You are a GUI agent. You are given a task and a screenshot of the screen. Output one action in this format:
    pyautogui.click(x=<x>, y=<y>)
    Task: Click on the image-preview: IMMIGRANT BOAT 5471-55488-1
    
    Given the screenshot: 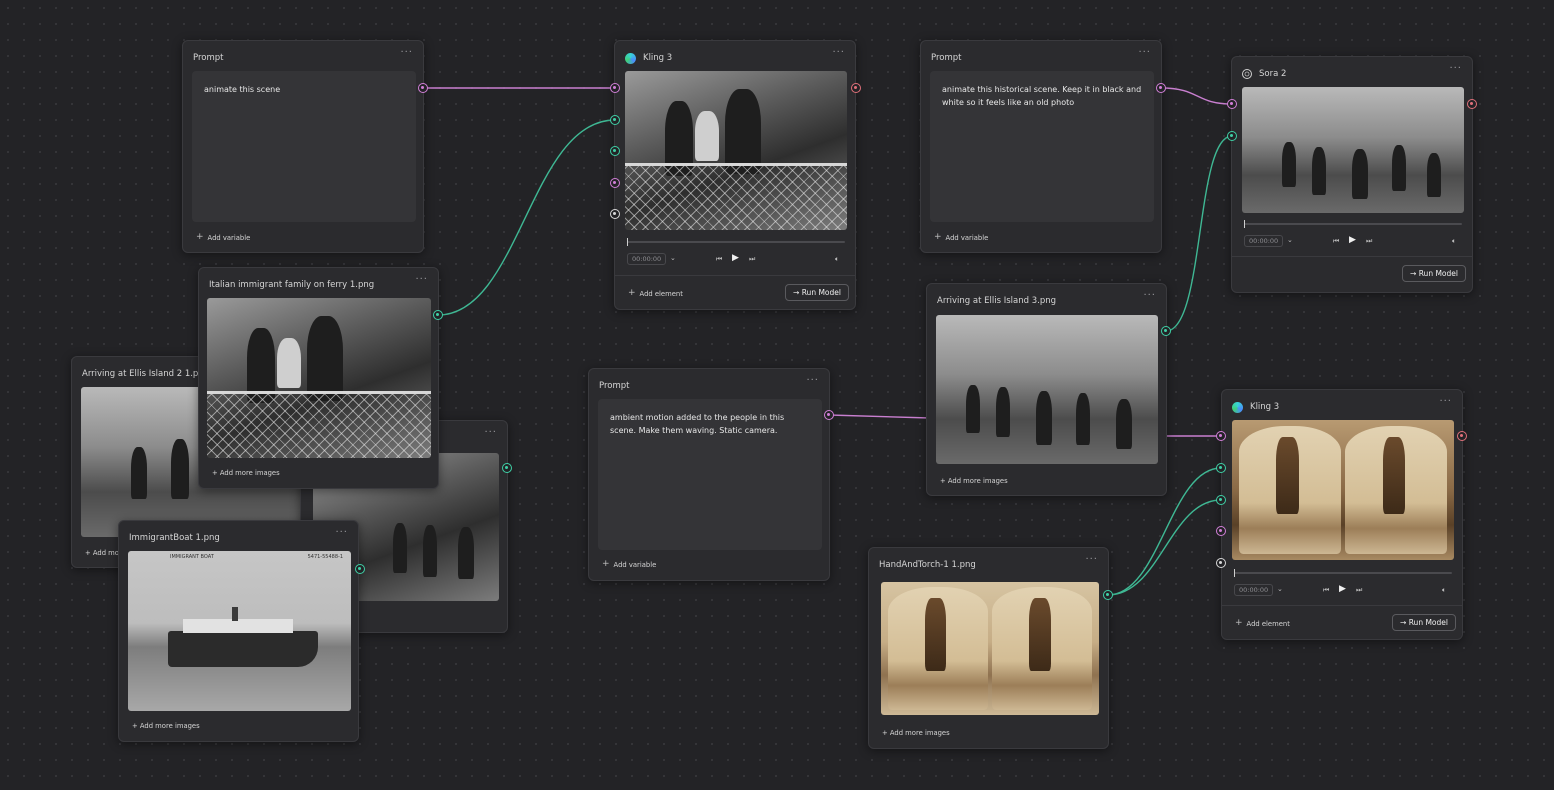 What is the action you would take?
    pyautogui.click(x=239, y=631)
    